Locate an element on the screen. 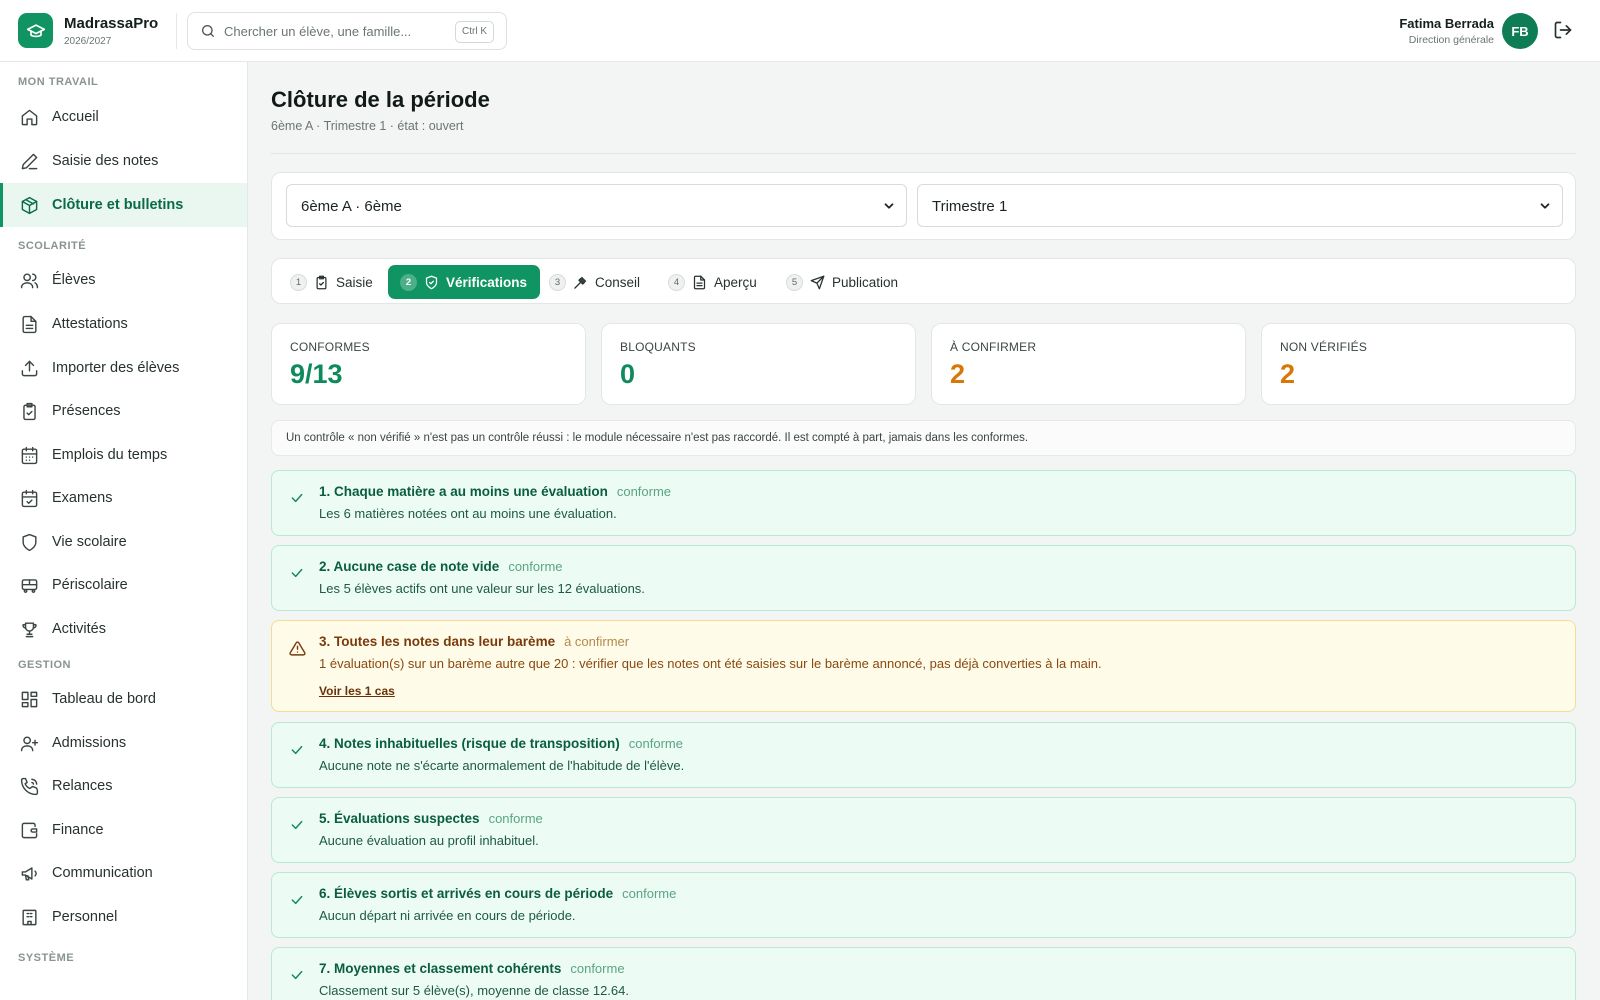 This screenshot has width=1600, height=1000. step-number: 2 is located at coordinates (408, 282).